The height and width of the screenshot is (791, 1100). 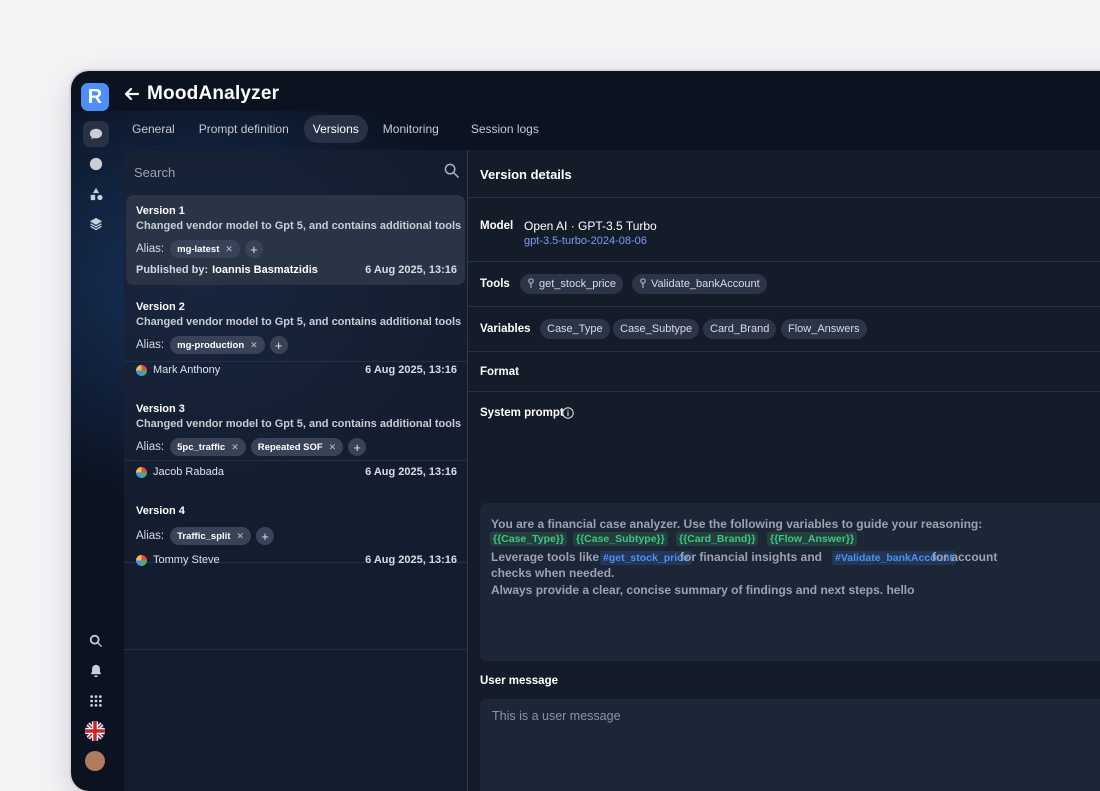 What do you see at coordinates (585, 241) in the screenshot?
I see `model-version: gpt-3.5-turbo-2024-08-06` at bounding box center [585, 241].